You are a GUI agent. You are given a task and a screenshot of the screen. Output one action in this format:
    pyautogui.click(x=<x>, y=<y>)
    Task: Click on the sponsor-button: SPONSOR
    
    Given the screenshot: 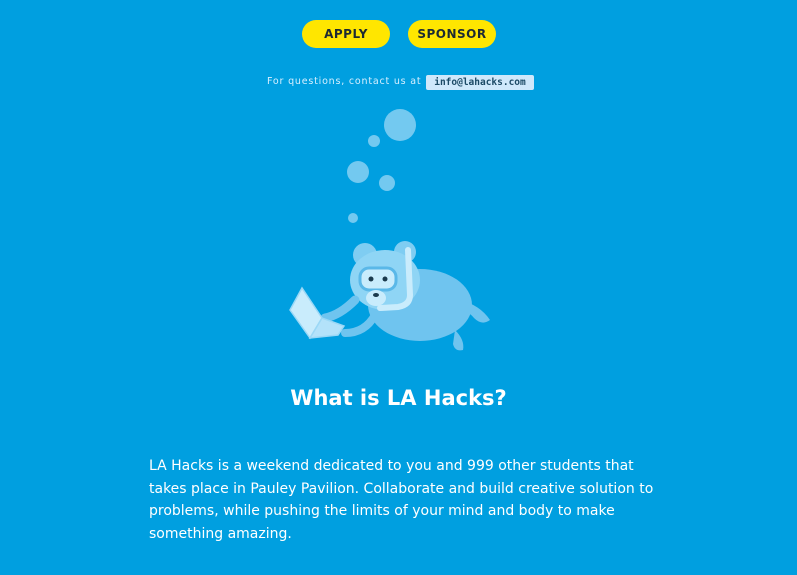 What is the action you would take?
    pyautogui.click(x=452, y=34)
    